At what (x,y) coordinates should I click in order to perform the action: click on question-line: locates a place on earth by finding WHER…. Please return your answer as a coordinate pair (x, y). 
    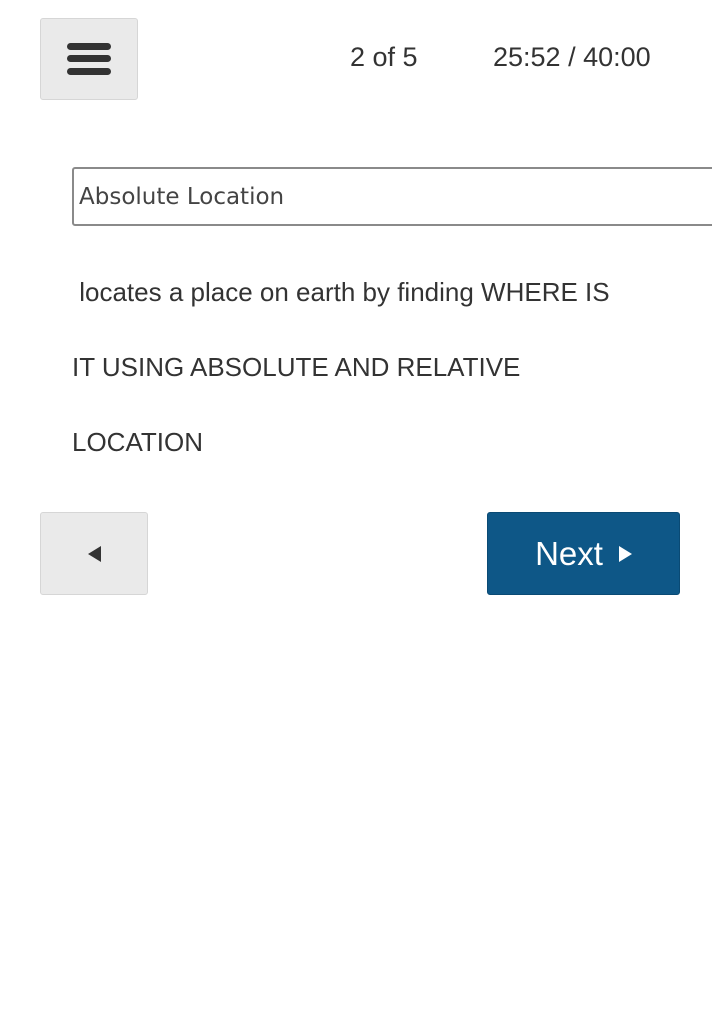
    Looking at the image, I should click on (341, 292).